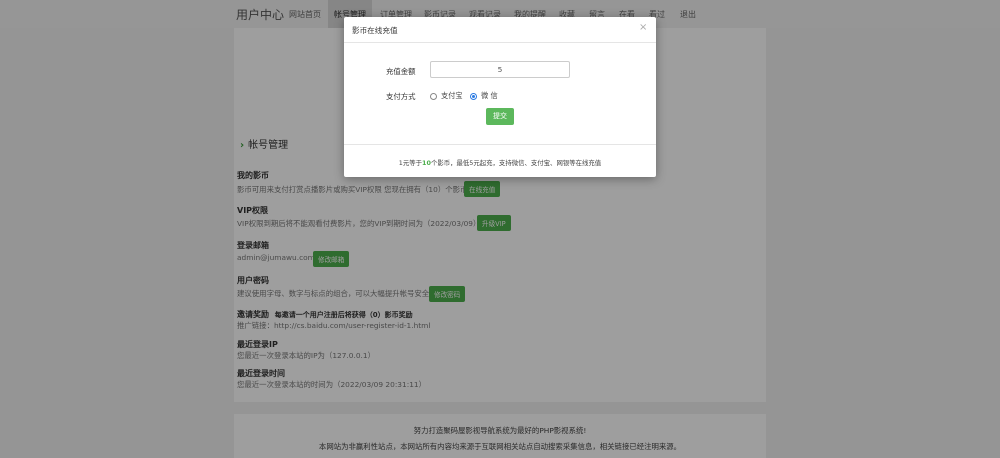 The width and height of the screenshot is (1000, 458). Describe the element at coordinates (500, 69) in the screenshot. I see `amount-input` at that location.